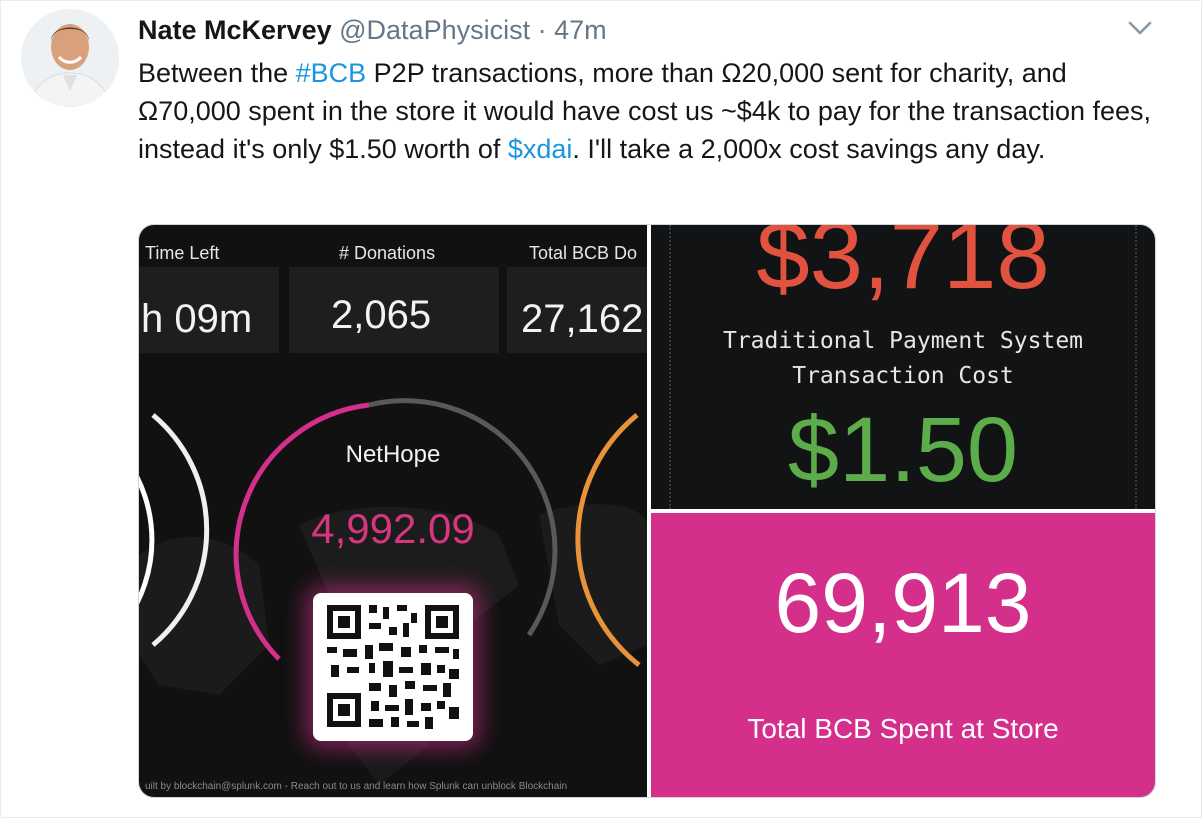  What do you see at coordinates (903, 728) in the screenshot?
I see `store-total-label: Total BCB Spent at Store` at bounding box center [903, 728].